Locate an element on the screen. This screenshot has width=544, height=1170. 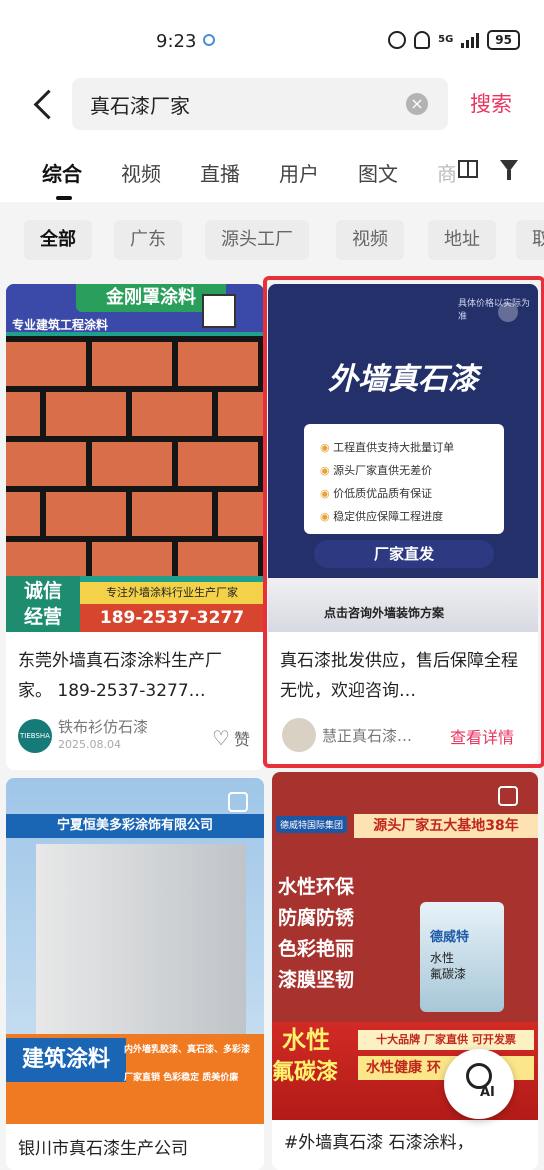
product-tag: 内外墙乳胶漆、真石漆、多彩漆 is located at coordinates (187, 1050).